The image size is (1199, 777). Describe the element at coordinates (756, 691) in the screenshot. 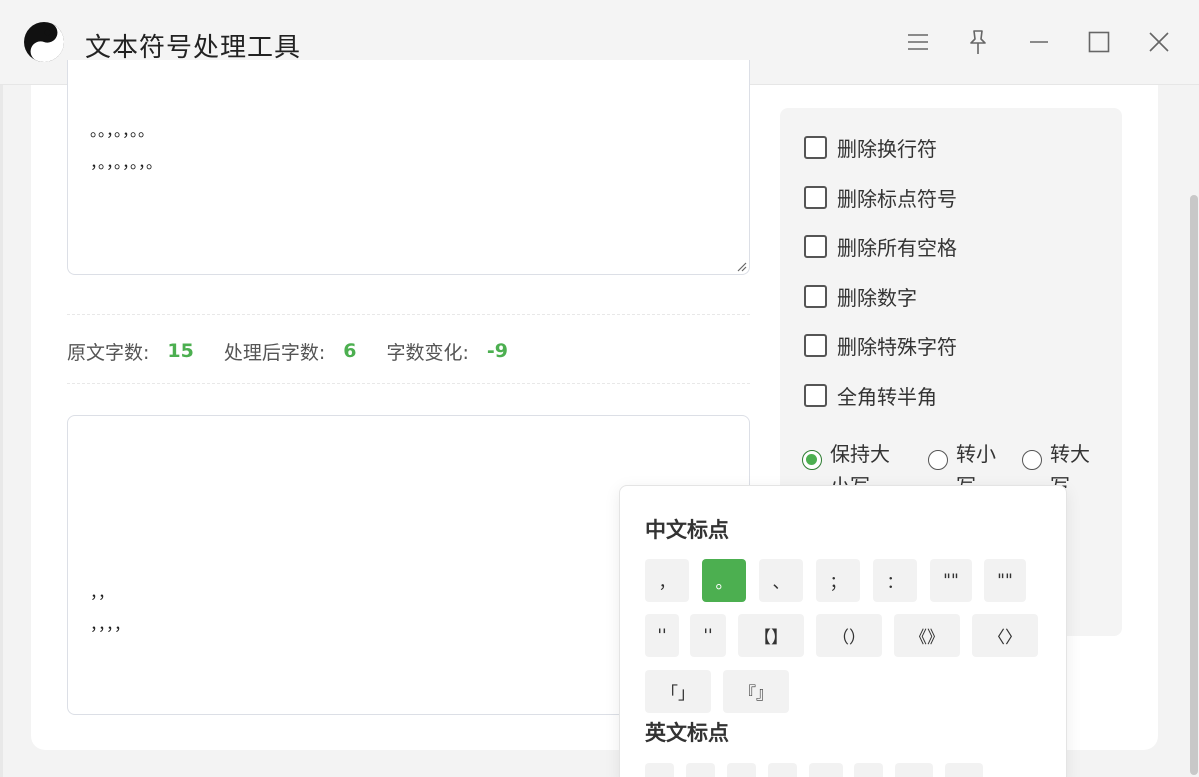

I see `punct-chip: 『』` at that location.